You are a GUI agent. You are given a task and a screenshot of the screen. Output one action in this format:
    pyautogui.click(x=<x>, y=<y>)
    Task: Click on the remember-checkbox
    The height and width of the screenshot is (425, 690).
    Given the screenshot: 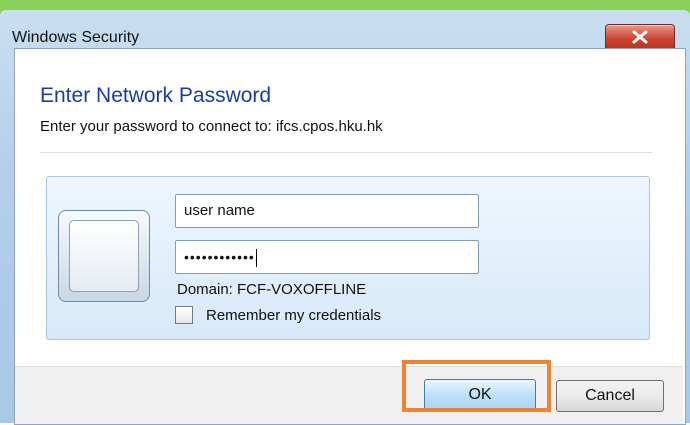 What is the action you would take?
    pyautogui.click(x=184, y=315)
    